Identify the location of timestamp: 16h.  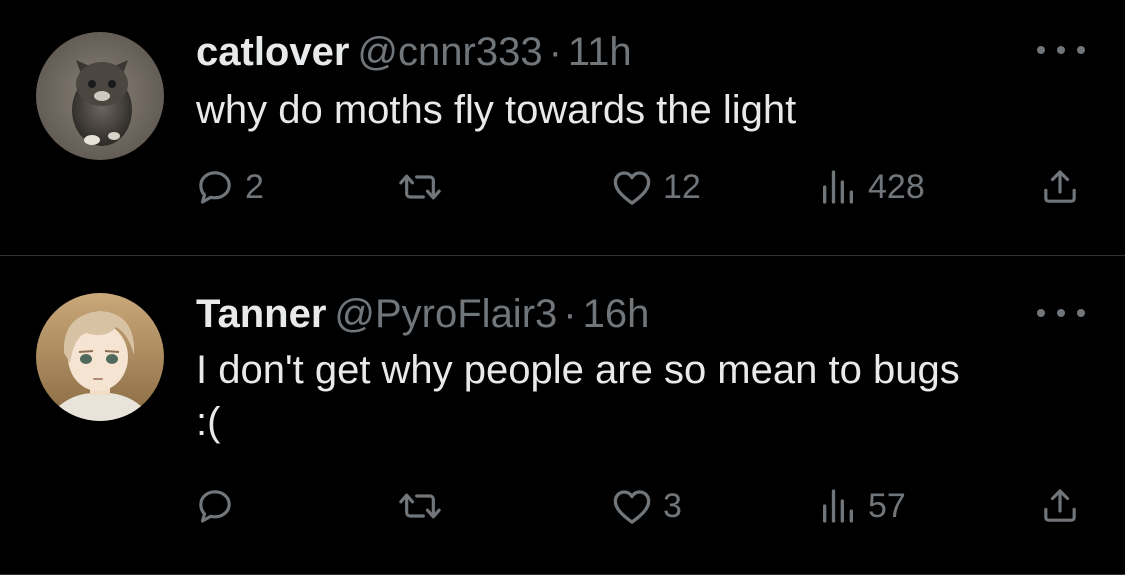
(616, 314).